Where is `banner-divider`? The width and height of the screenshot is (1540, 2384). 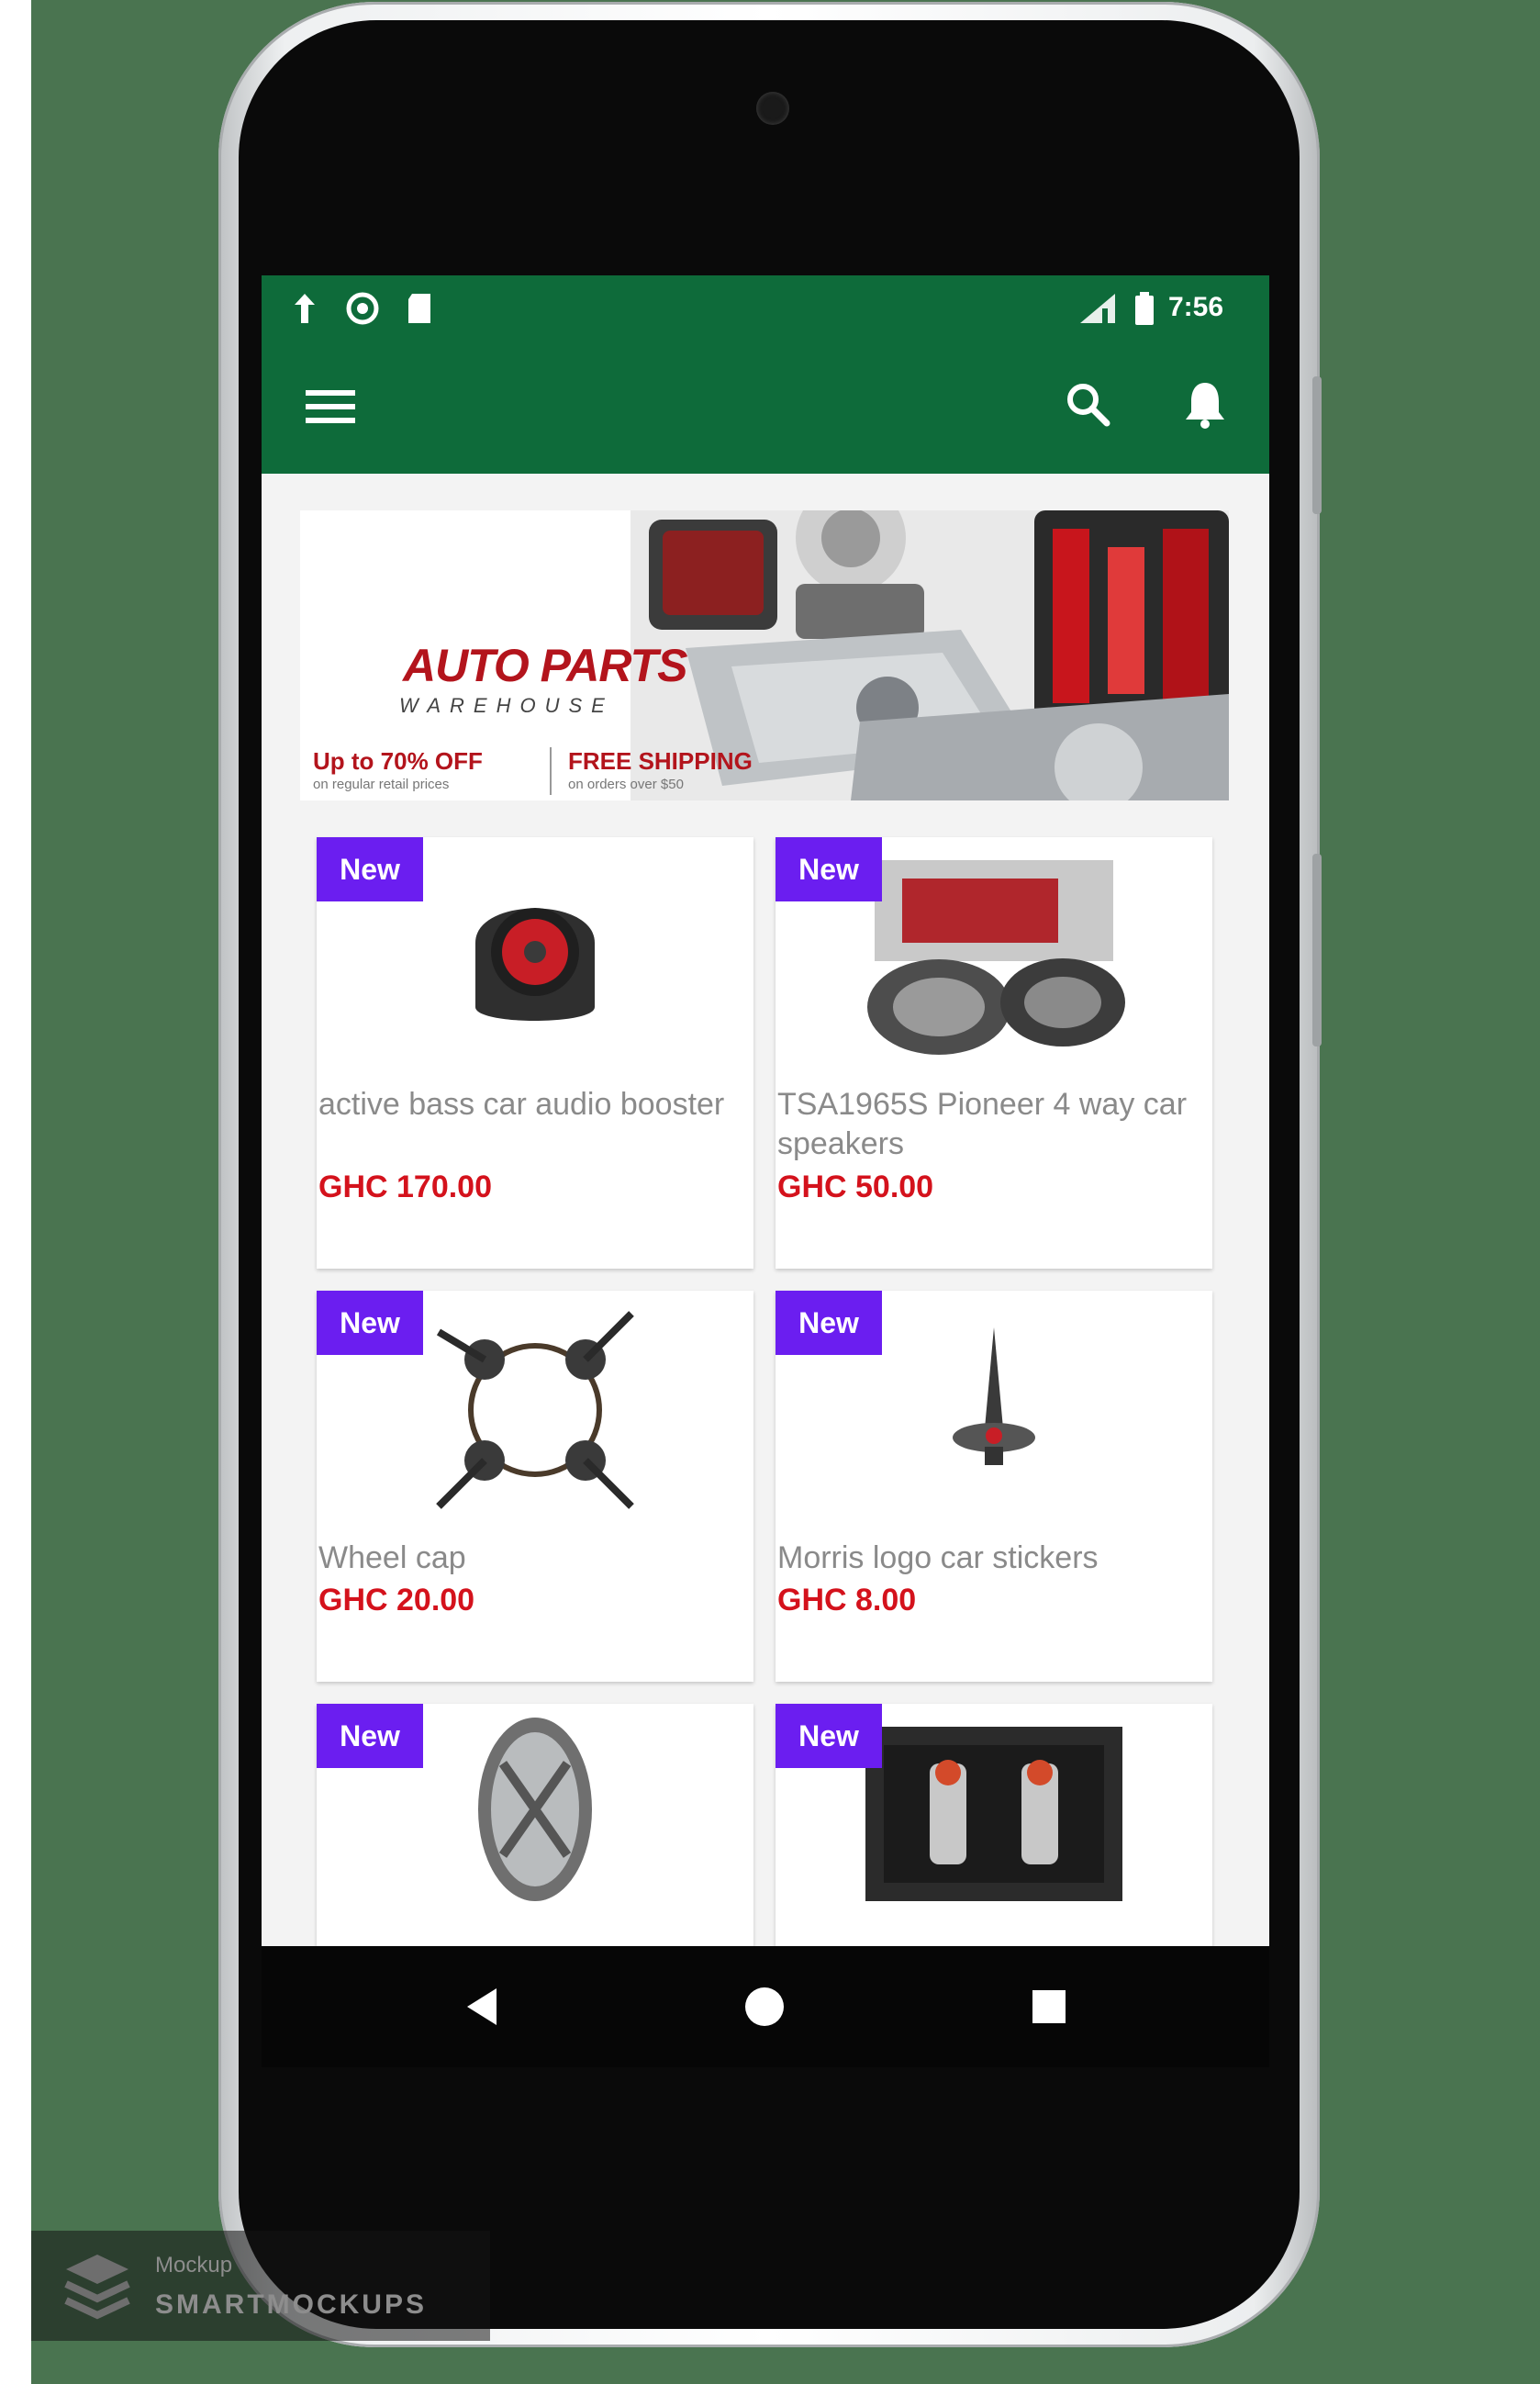
banner-divider is located at coordinates (551, 771).